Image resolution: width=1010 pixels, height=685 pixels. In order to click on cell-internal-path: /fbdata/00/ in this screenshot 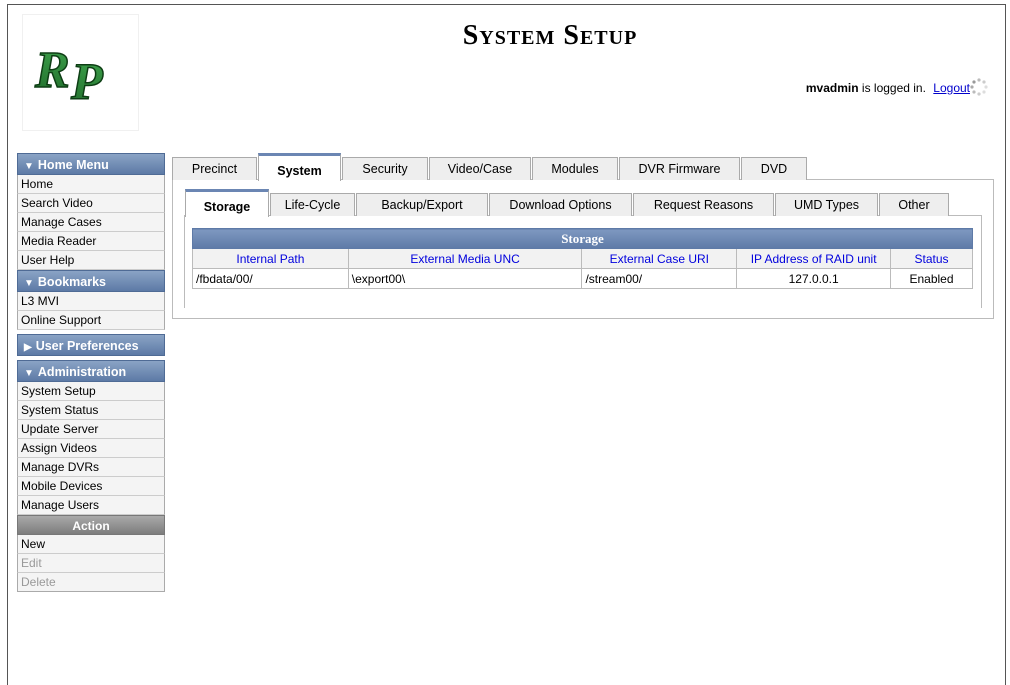, I will do `click(270, 278)`.